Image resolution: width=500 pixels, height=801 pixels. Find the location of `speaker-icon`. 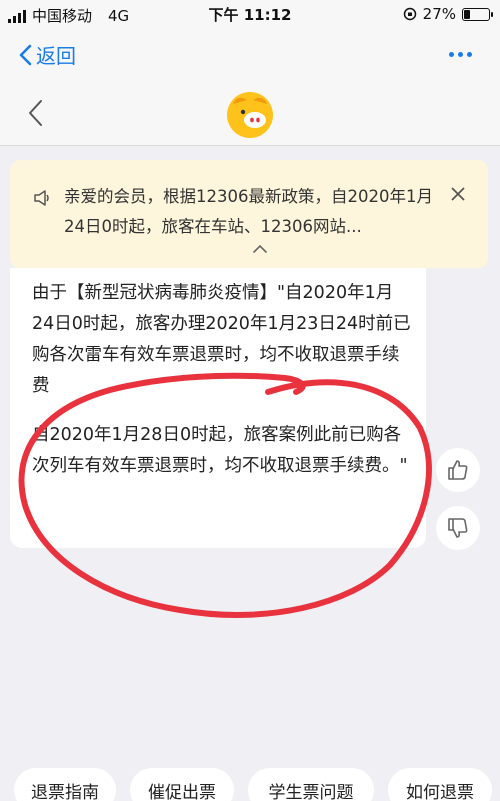

speaker-icon is located at coordinates (41, 198).